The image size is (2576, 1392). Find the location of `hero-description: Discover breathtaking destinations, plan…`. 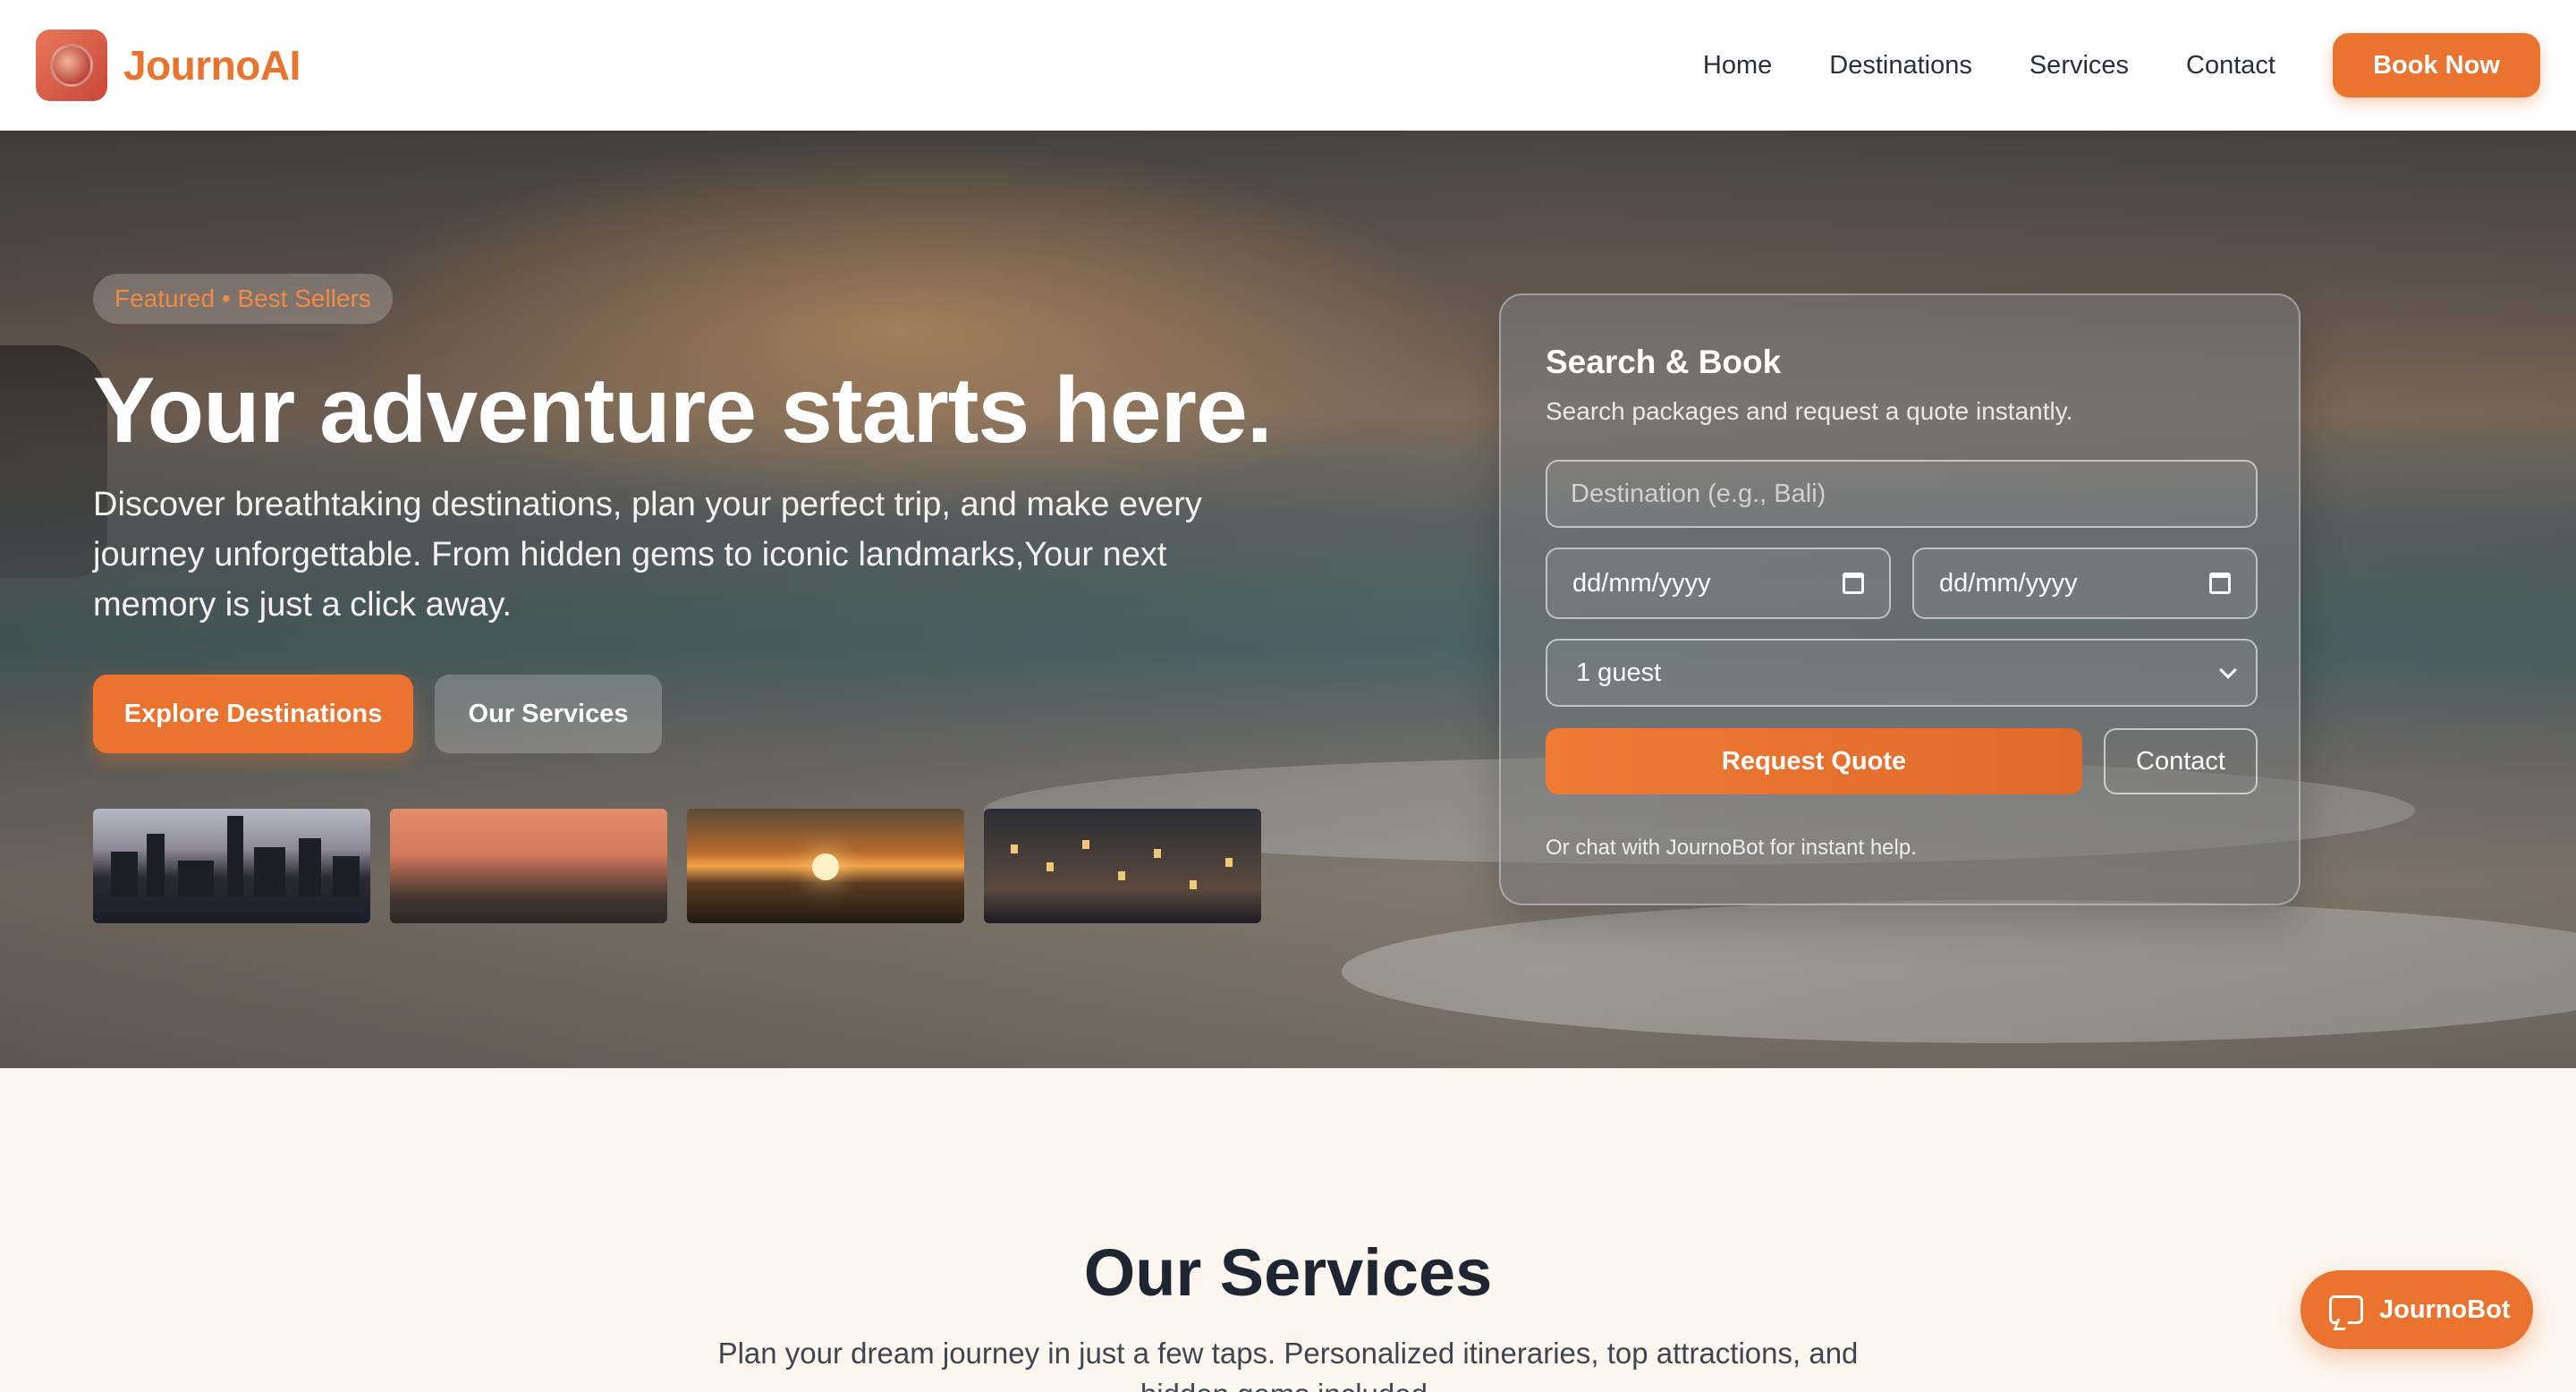

hero-description: Discover breathtaking destinations, plan… is located at coordinates (647, 555).